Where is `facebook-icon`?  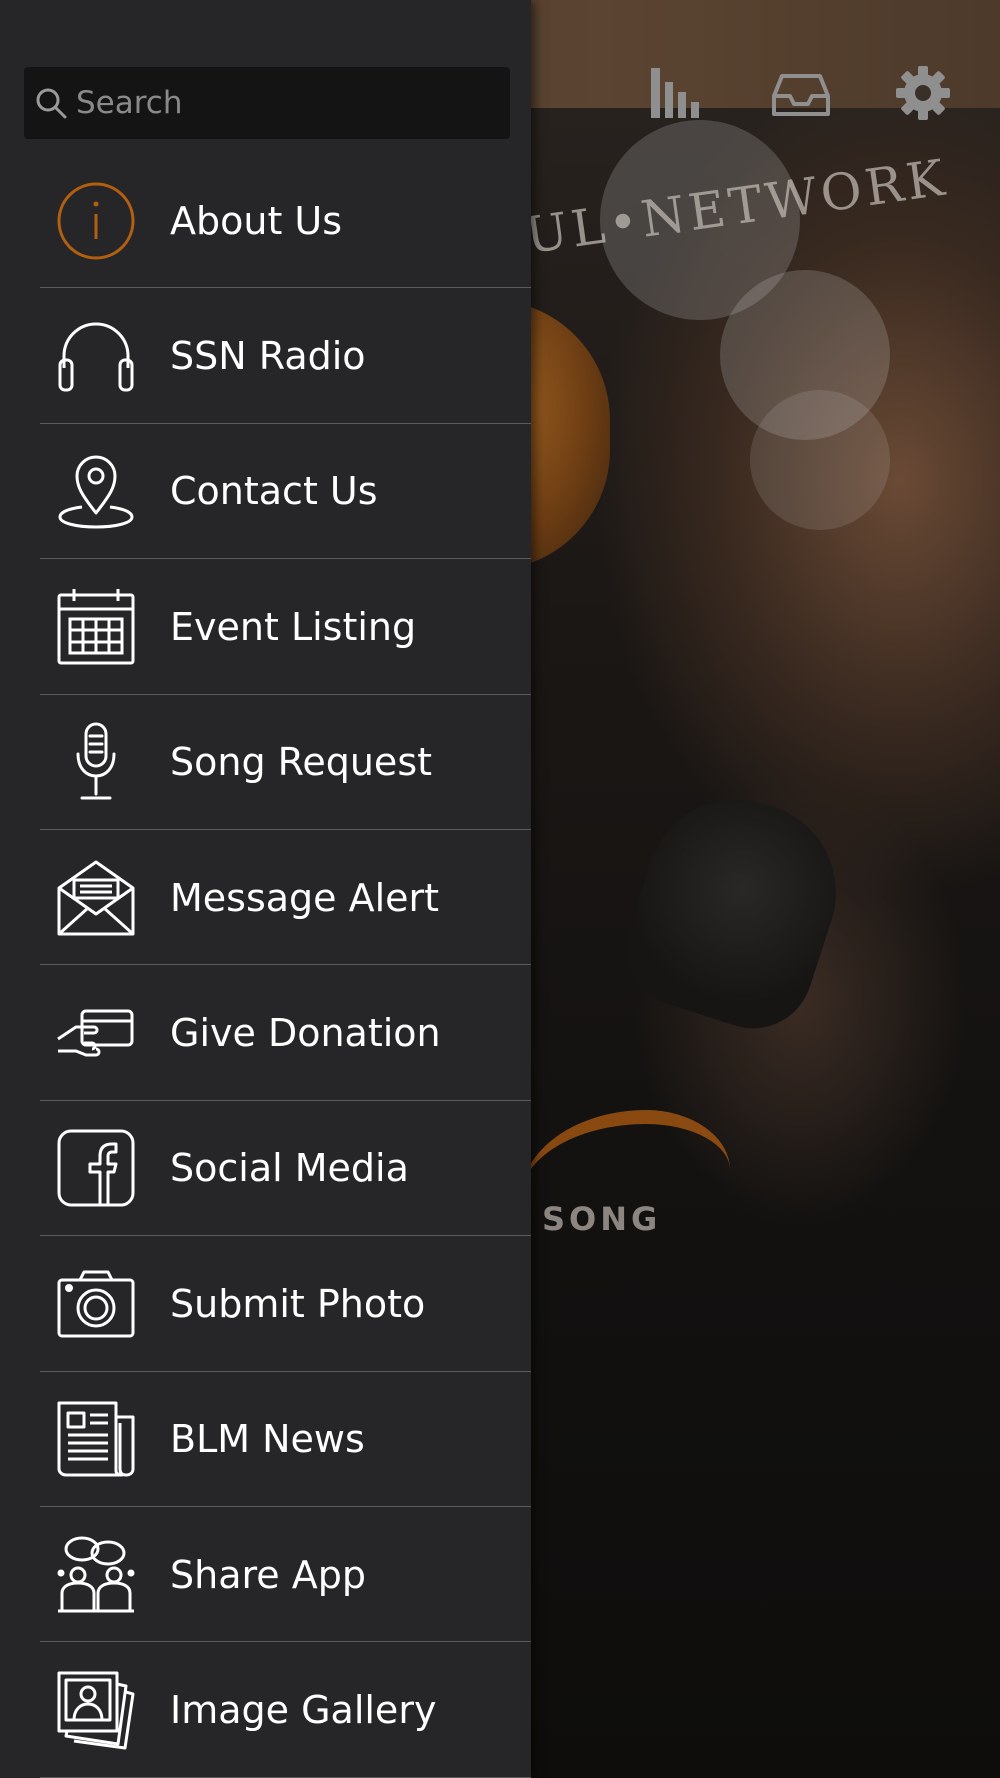
facebook-icon is located at coordinates (96, 1168).